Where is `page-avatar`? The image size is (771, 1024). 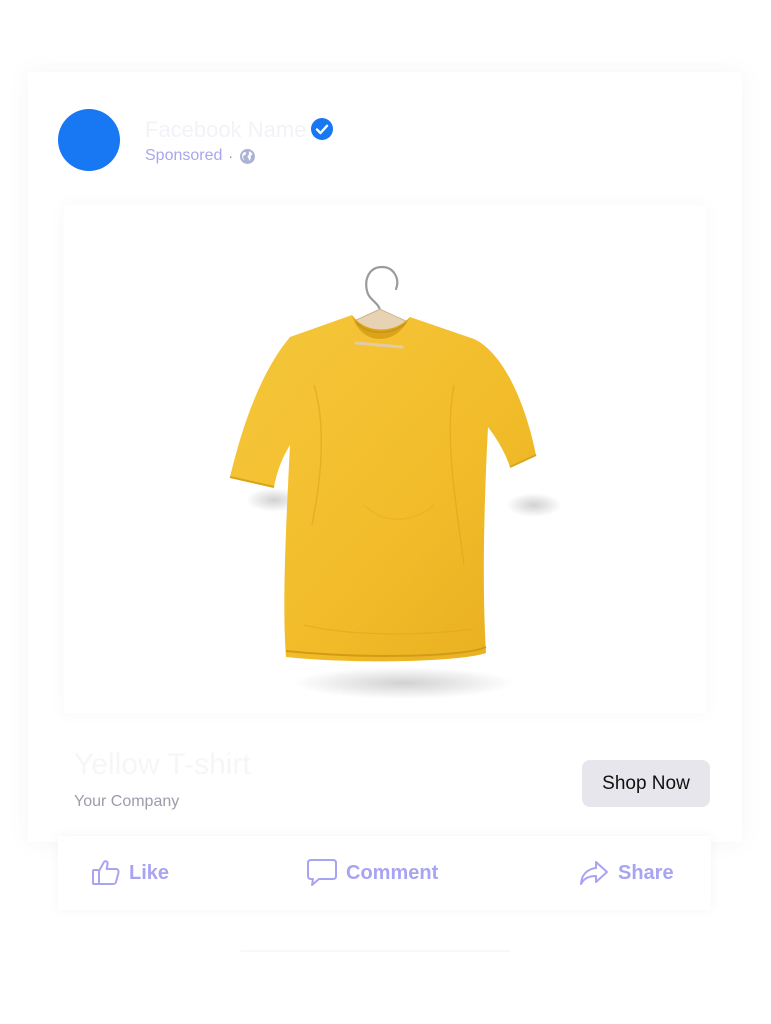 page-avatar is located at coordinates (89, 140).